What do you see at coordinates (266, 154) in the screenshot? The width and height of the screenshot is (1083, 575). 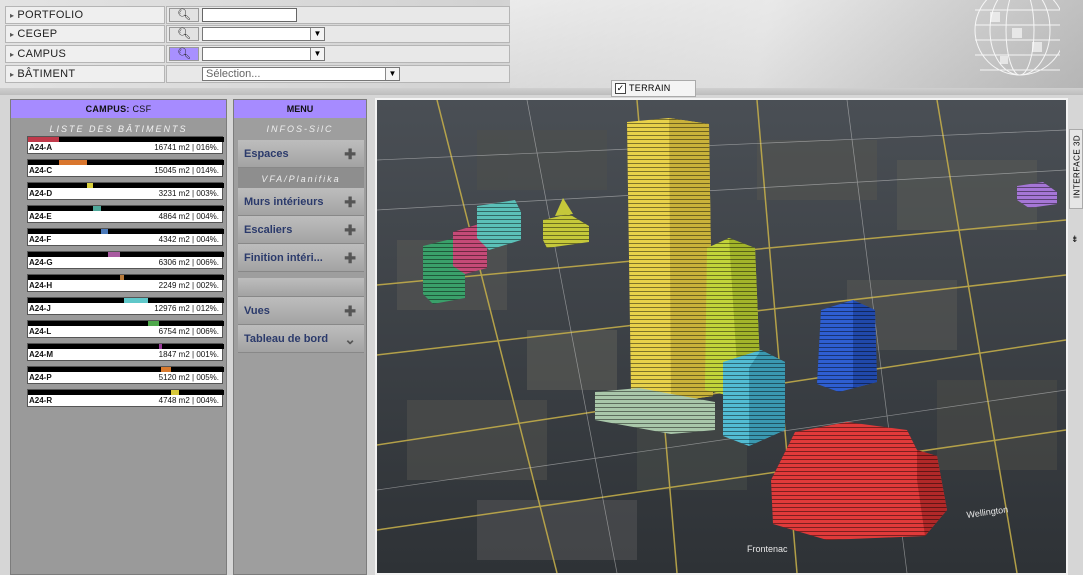 I see `menu-item-label: Espaces` at bounding box center [266, 154].